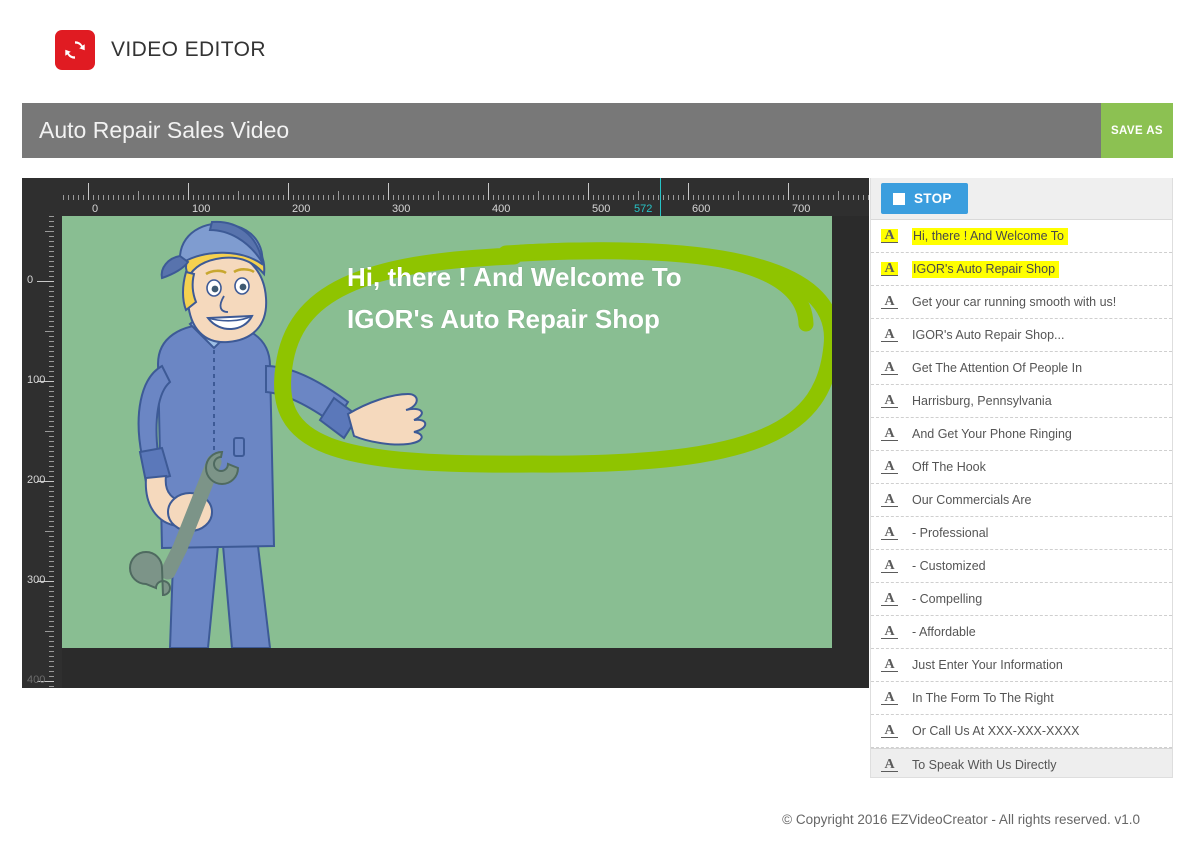 This screenshot has height=855, width=1195. Describe the element at coordinates (1021, 434) in the screenshot. I see `clip-list-item: A And Get Your Phone Ringing` at that location.